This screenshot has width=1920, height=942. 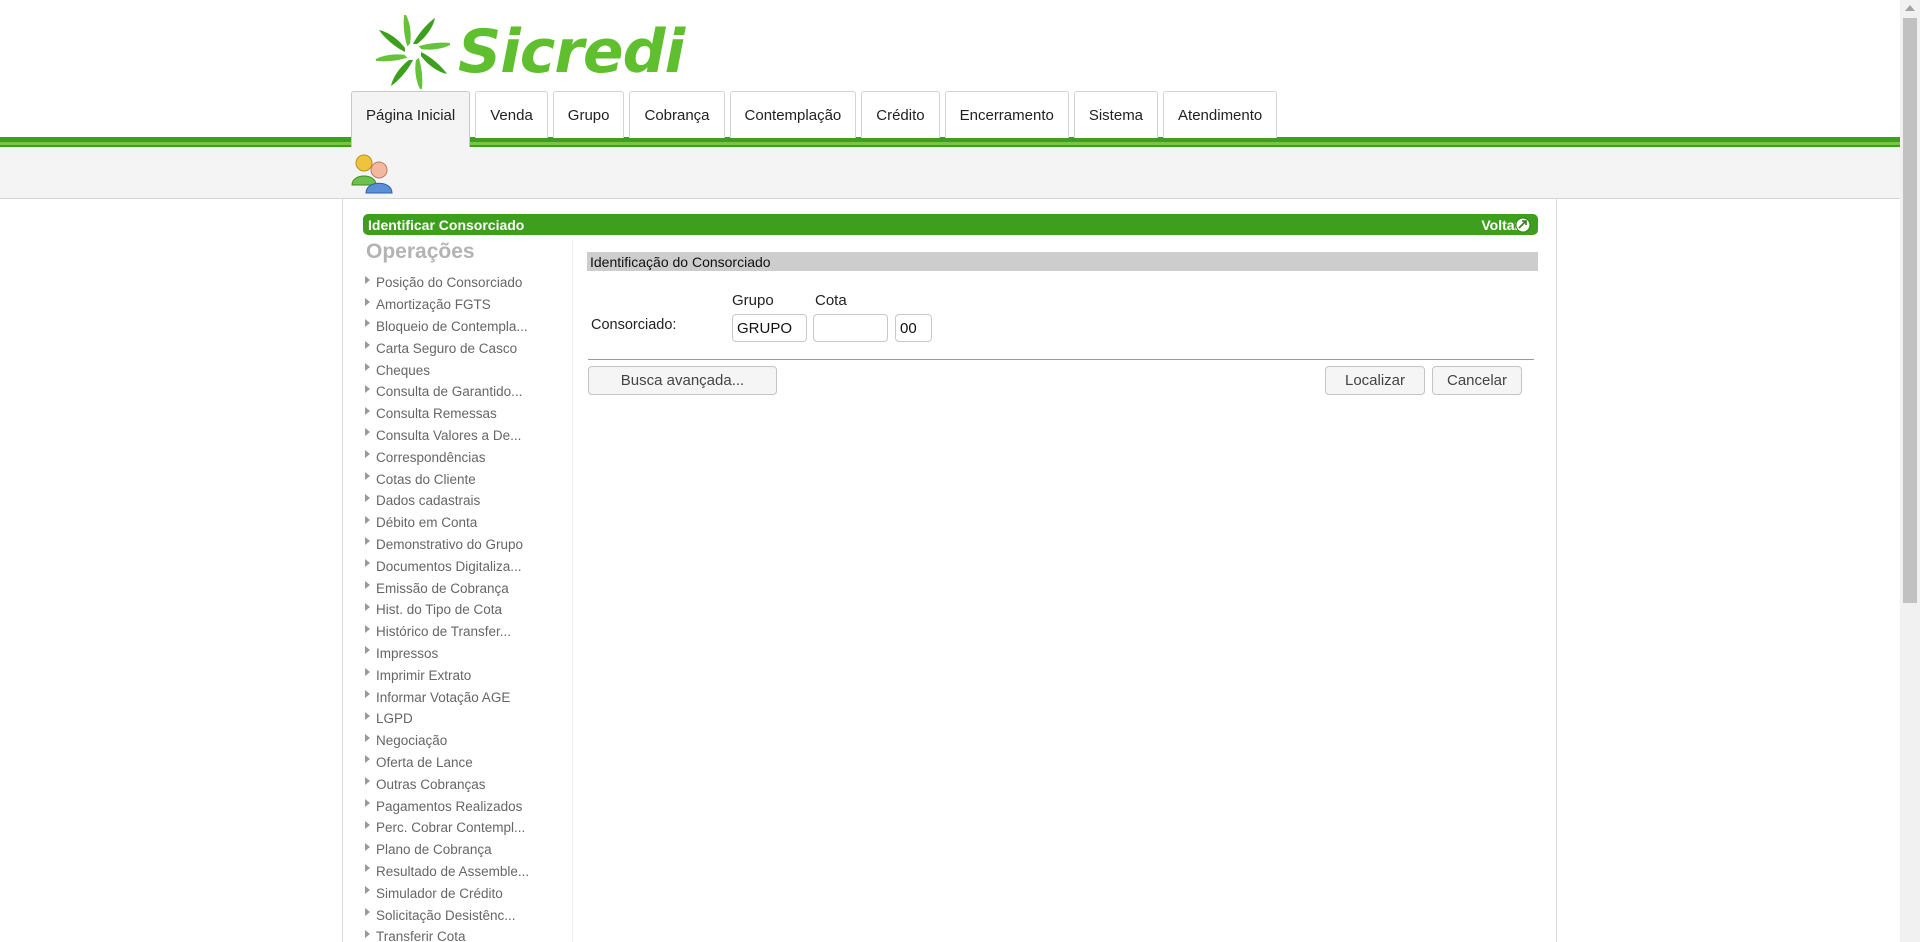 What do you see at coordinates (420, 251) in the screenshot?
I see `sidebar-title: Operações` at bounding box center [420, 251].